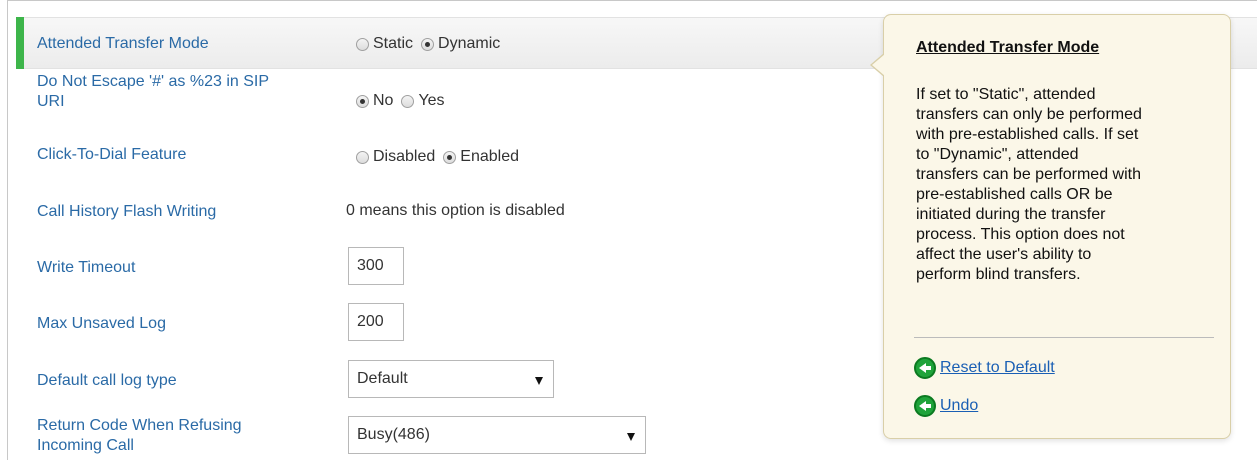 This screenshot has width=1257, height=460. Describe the element at coordinates (1014, 194) in the screenshot. I see `tooltip-body-line: pre-established calls OR be` at that location.